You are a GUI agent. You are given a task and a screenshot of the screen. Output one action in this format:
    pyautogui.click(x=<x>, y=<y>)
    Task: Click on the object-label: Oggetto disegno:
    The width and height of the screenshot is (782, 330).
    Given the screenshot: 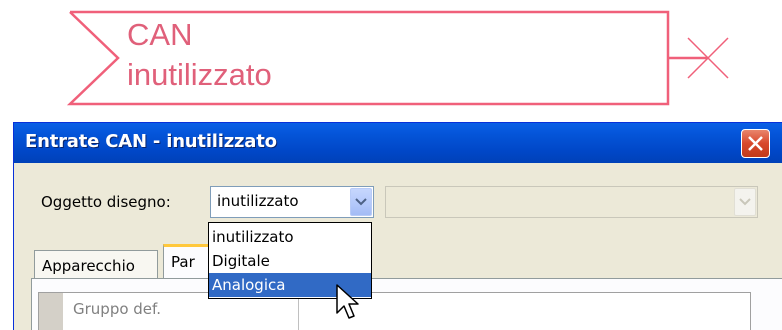 What is the action you would take?
    pyautogui.click(x=106, y=202)
    